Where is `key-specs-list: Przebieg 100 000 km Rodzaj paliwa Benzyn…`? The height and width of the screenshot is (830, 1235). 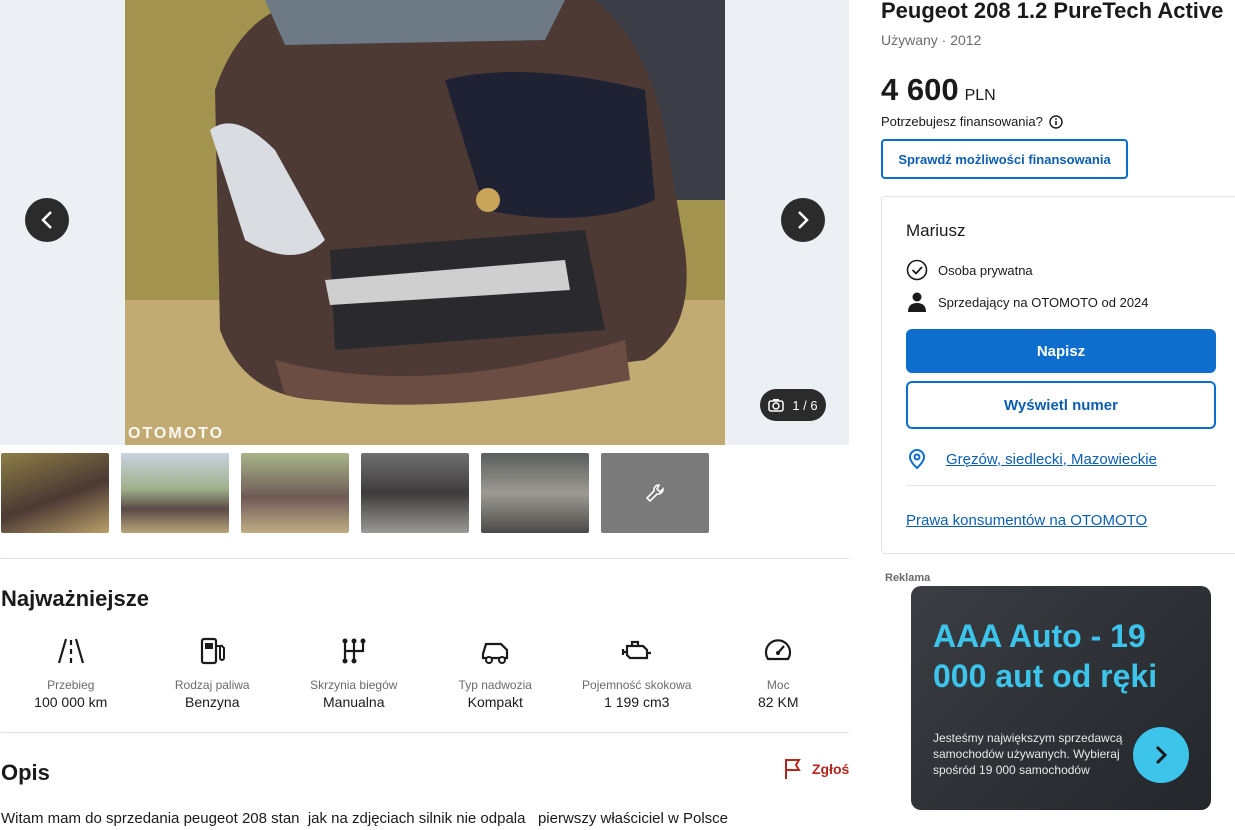
key-specs-list: Przebieg 100 000 km Rodzaj paliwa Benzyn… is located at coordinates (424, 672).